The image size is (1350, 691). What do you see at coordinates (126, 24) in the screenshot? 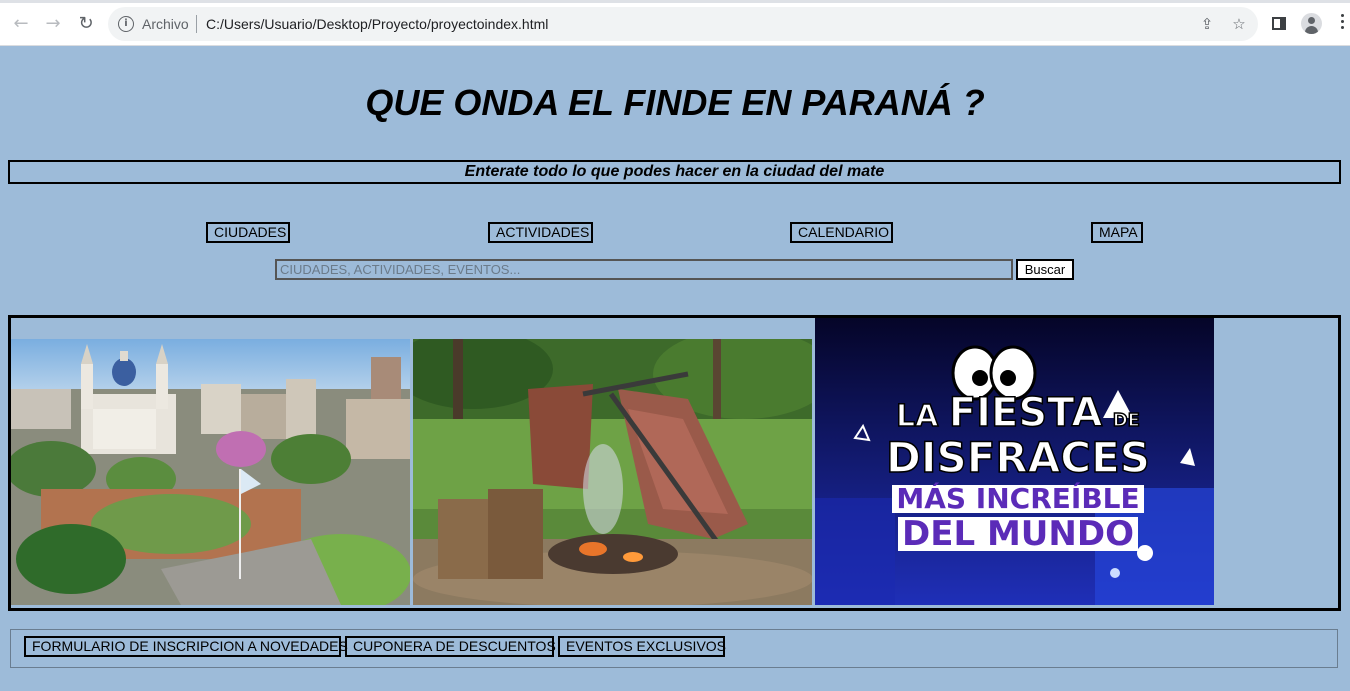
I see `info-icon: i` at bounding box center [126, 24].